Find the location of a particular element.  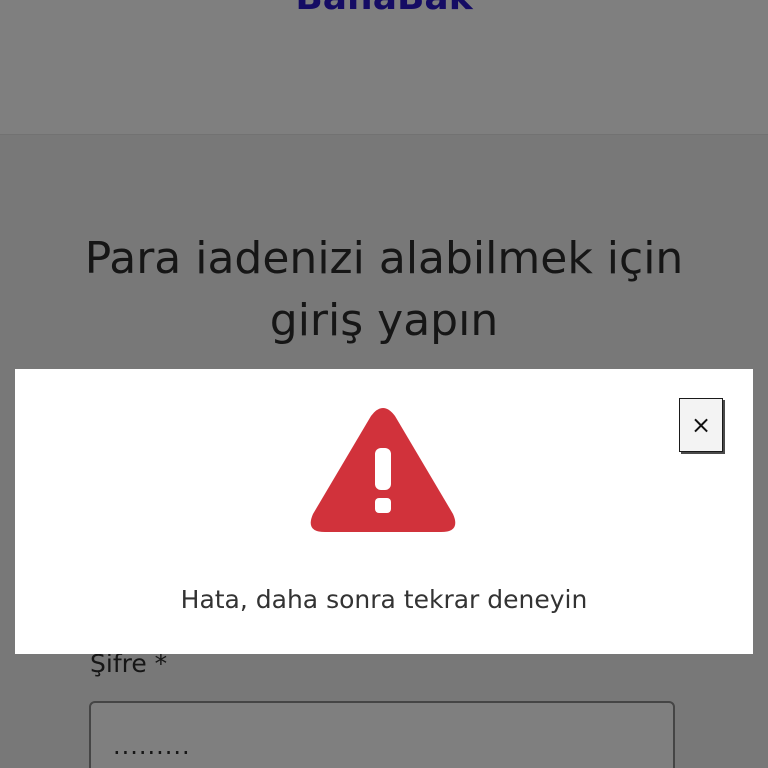

error-message: Hata, daha sonra tekrar deneyin is located at coordinates (384, 599).